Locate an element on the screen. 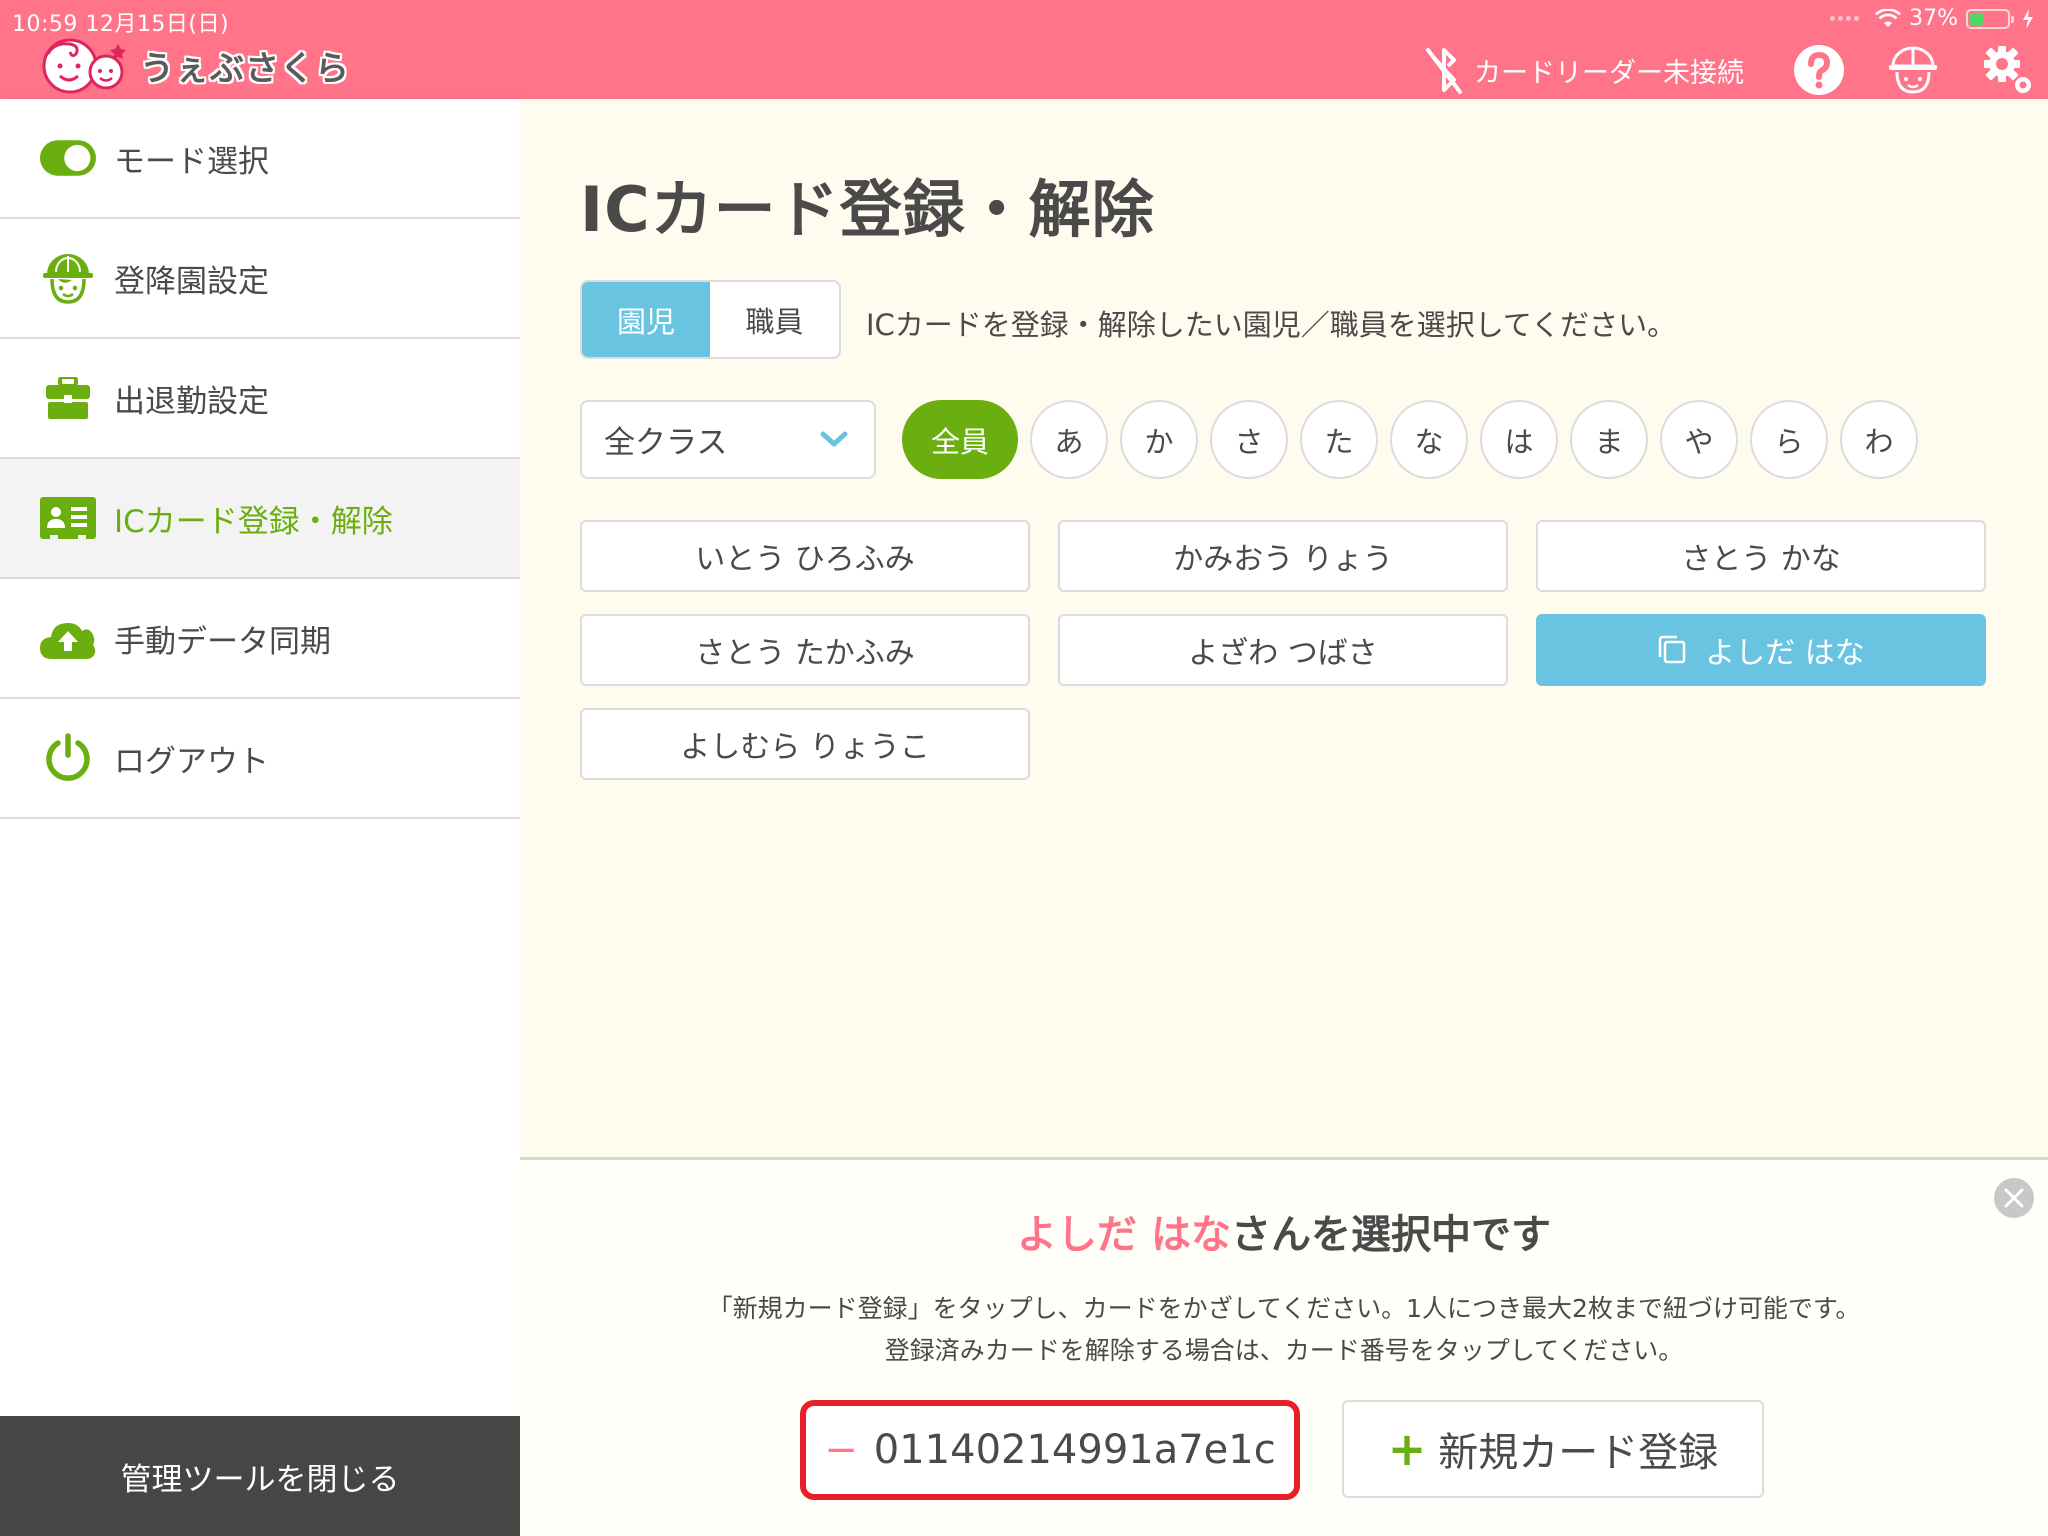 The height and width of the screenshot is (1536, 2048). help-icon is located at coordinates (1819, 70).